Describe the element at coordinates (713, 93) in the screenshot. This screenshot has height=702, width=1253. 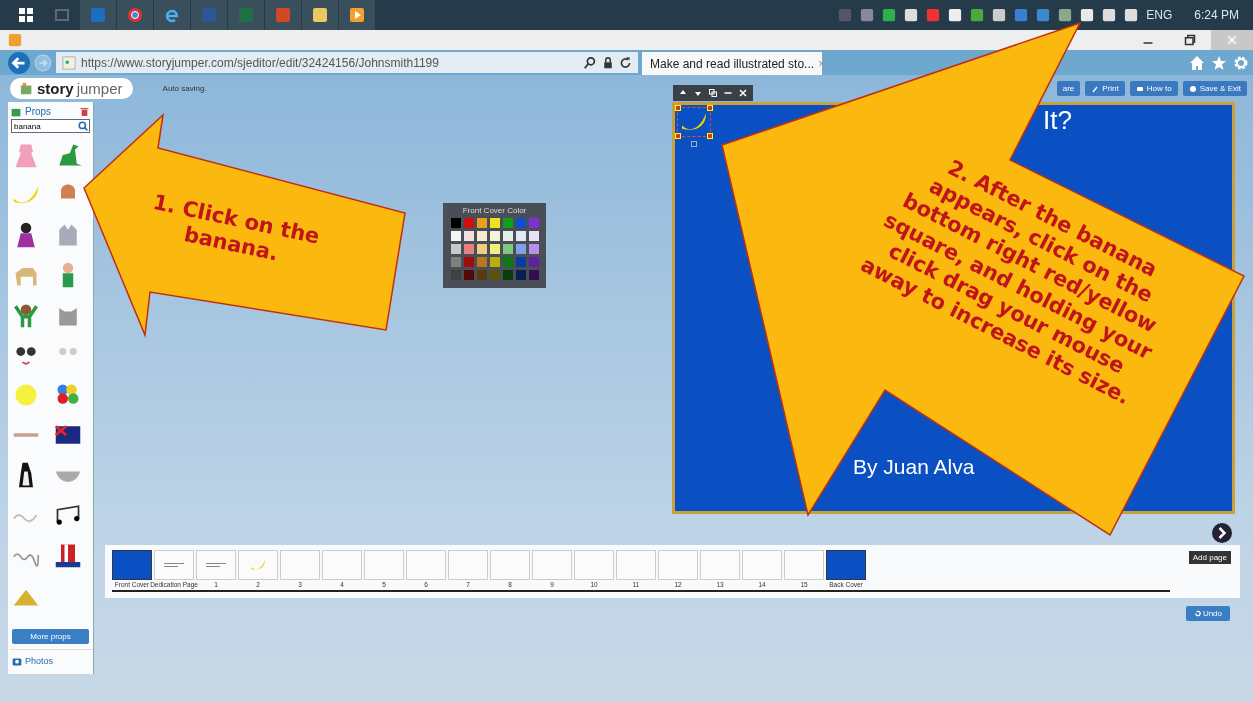
I see `copy-icon` at that location.